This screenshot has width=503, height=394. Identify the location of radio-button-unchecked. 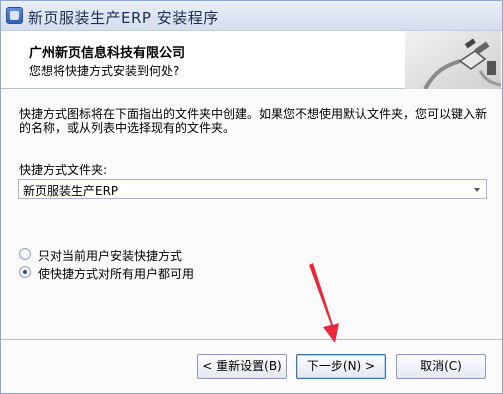
(25, 254).